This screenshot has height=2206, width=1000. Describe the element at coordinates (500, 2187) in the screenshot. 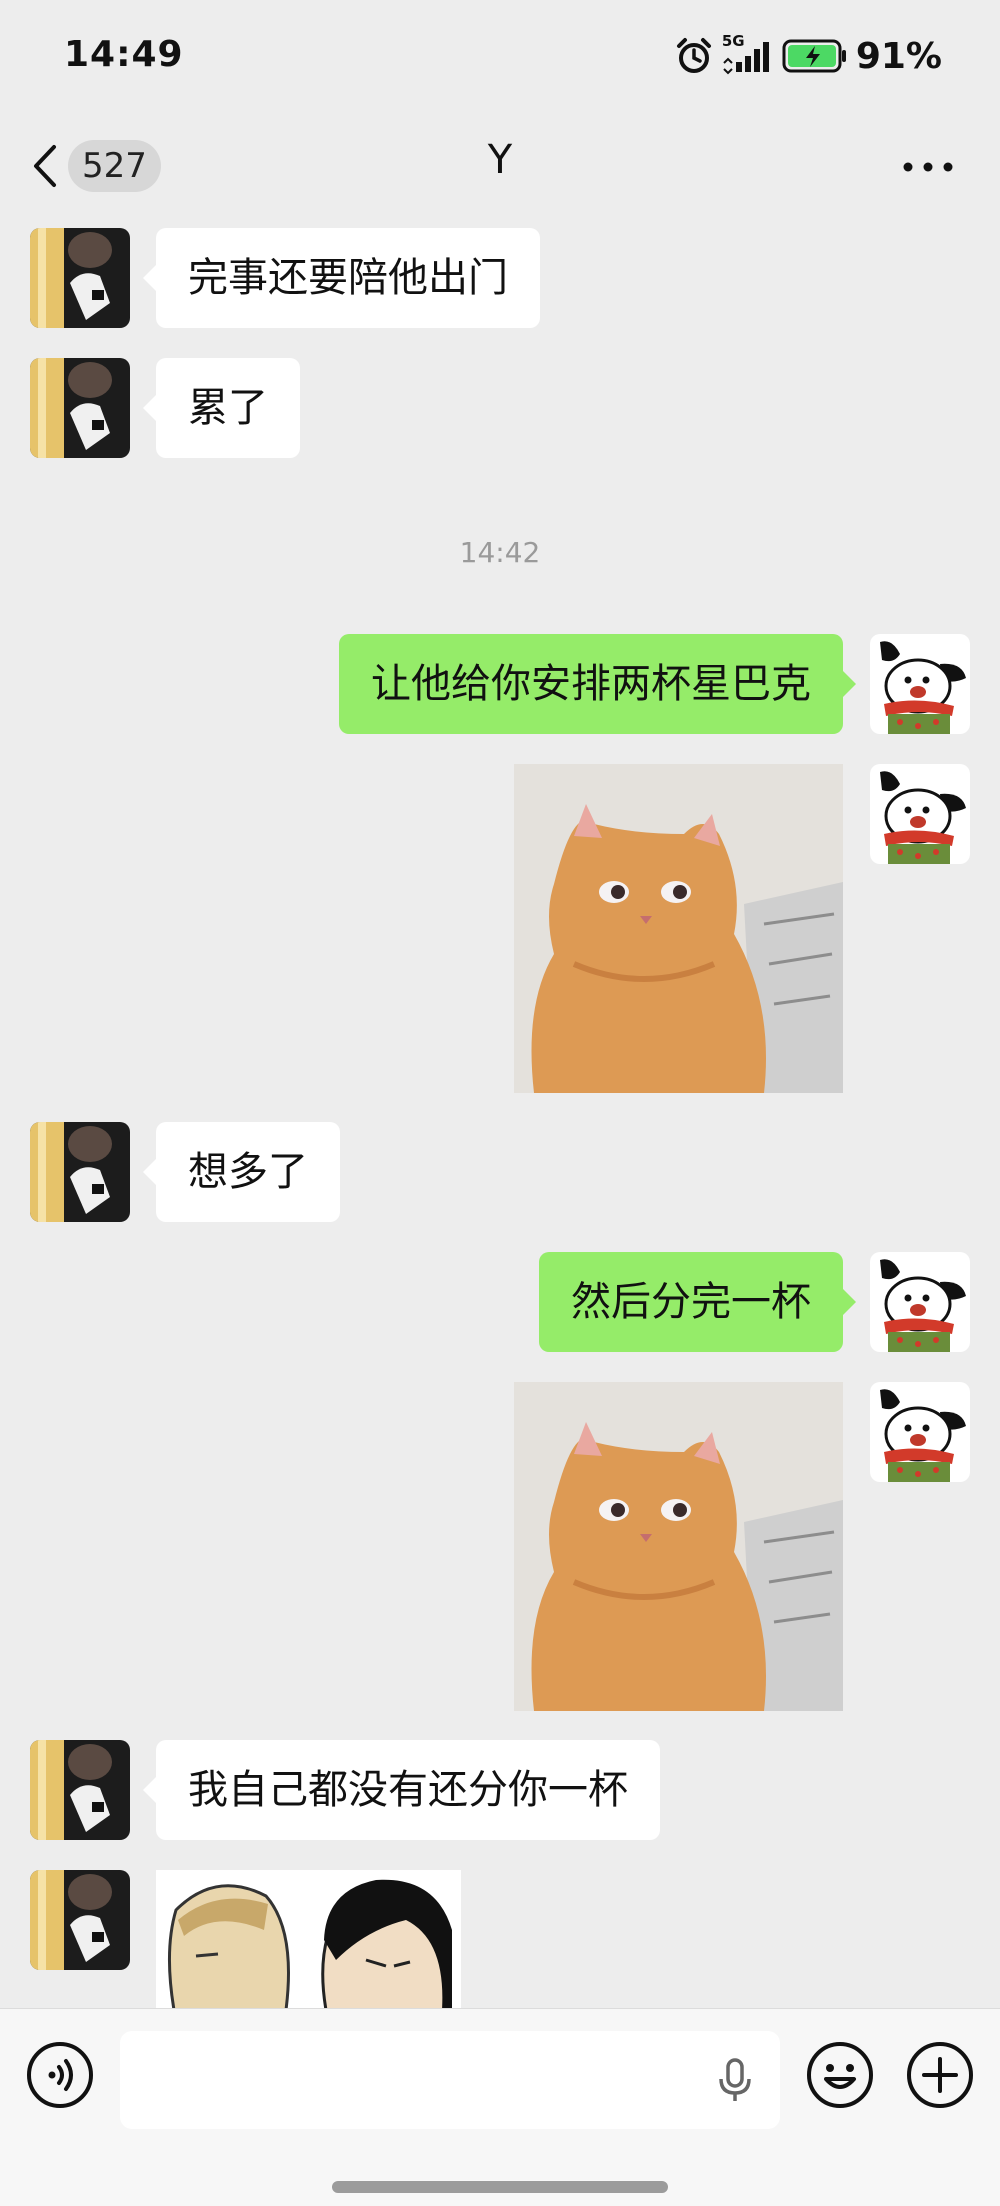

I see `home-indicator` at that location.